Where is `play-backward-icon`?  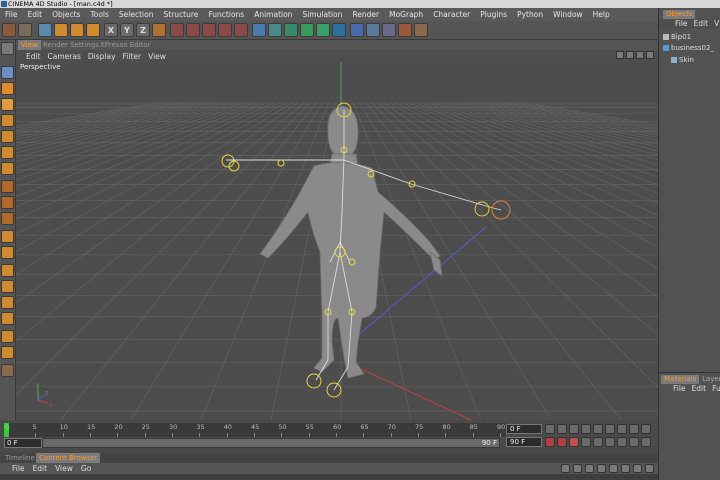 play-backward-icon is located at coordinates (586, 429).